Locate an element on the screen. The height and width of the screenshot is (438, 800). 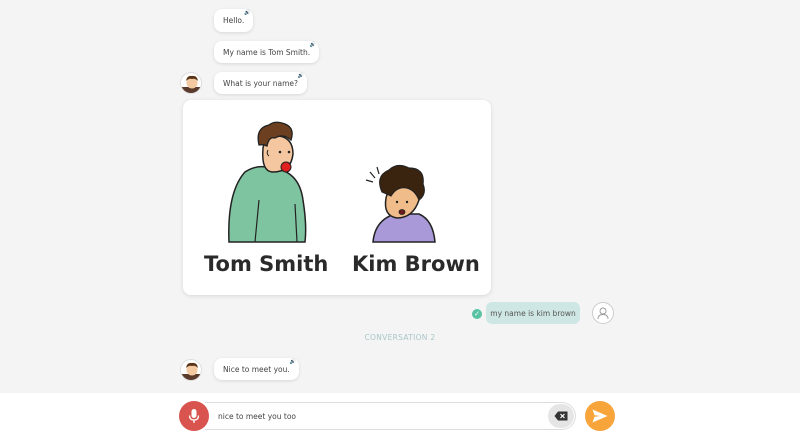
tom-smith-figure is located at coordinates (267, 182).